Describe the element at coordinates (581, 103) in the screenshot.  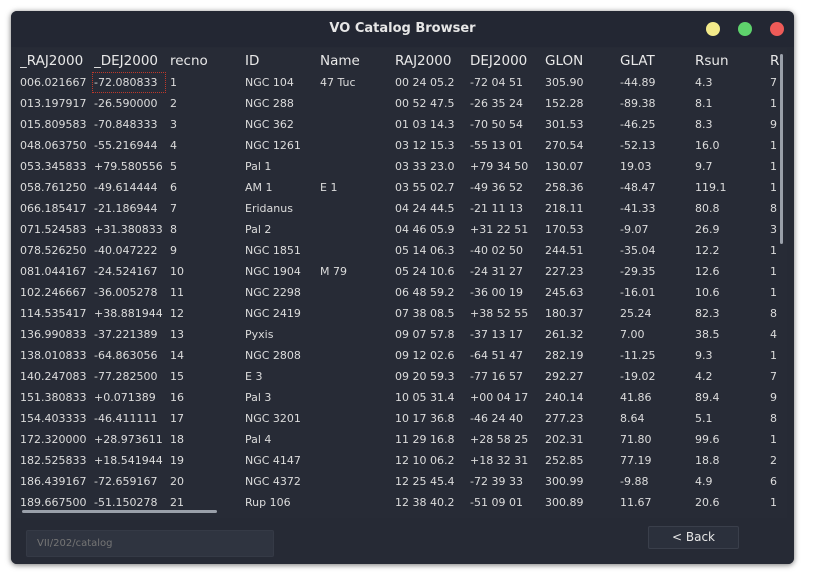
I see `table-cell: 152.28` at that location.